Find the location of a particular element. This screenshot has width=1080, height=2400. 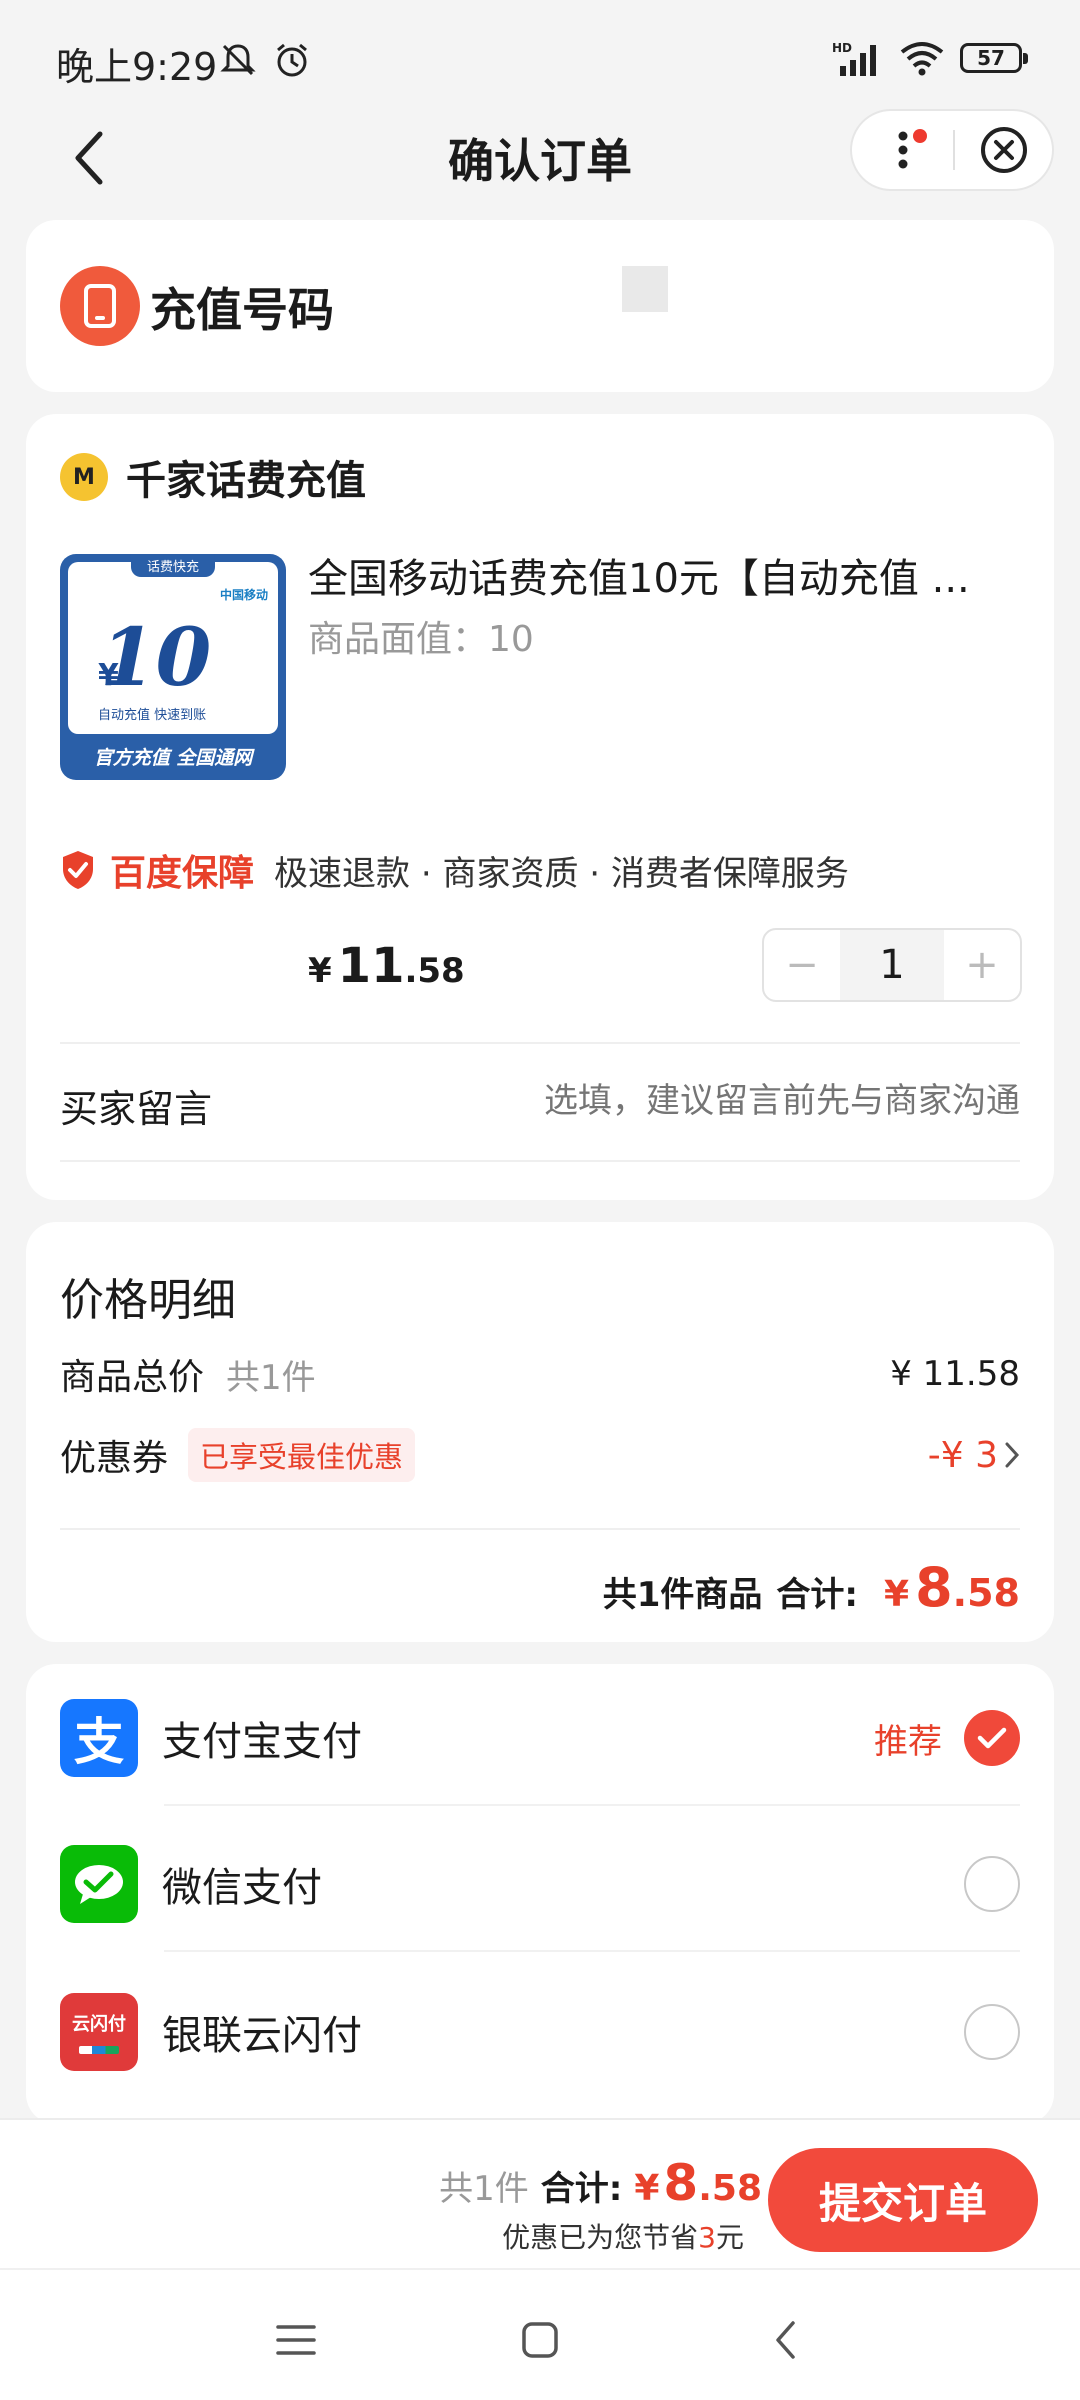

wechat-pay-icon is located at coordinates (99, 1884).